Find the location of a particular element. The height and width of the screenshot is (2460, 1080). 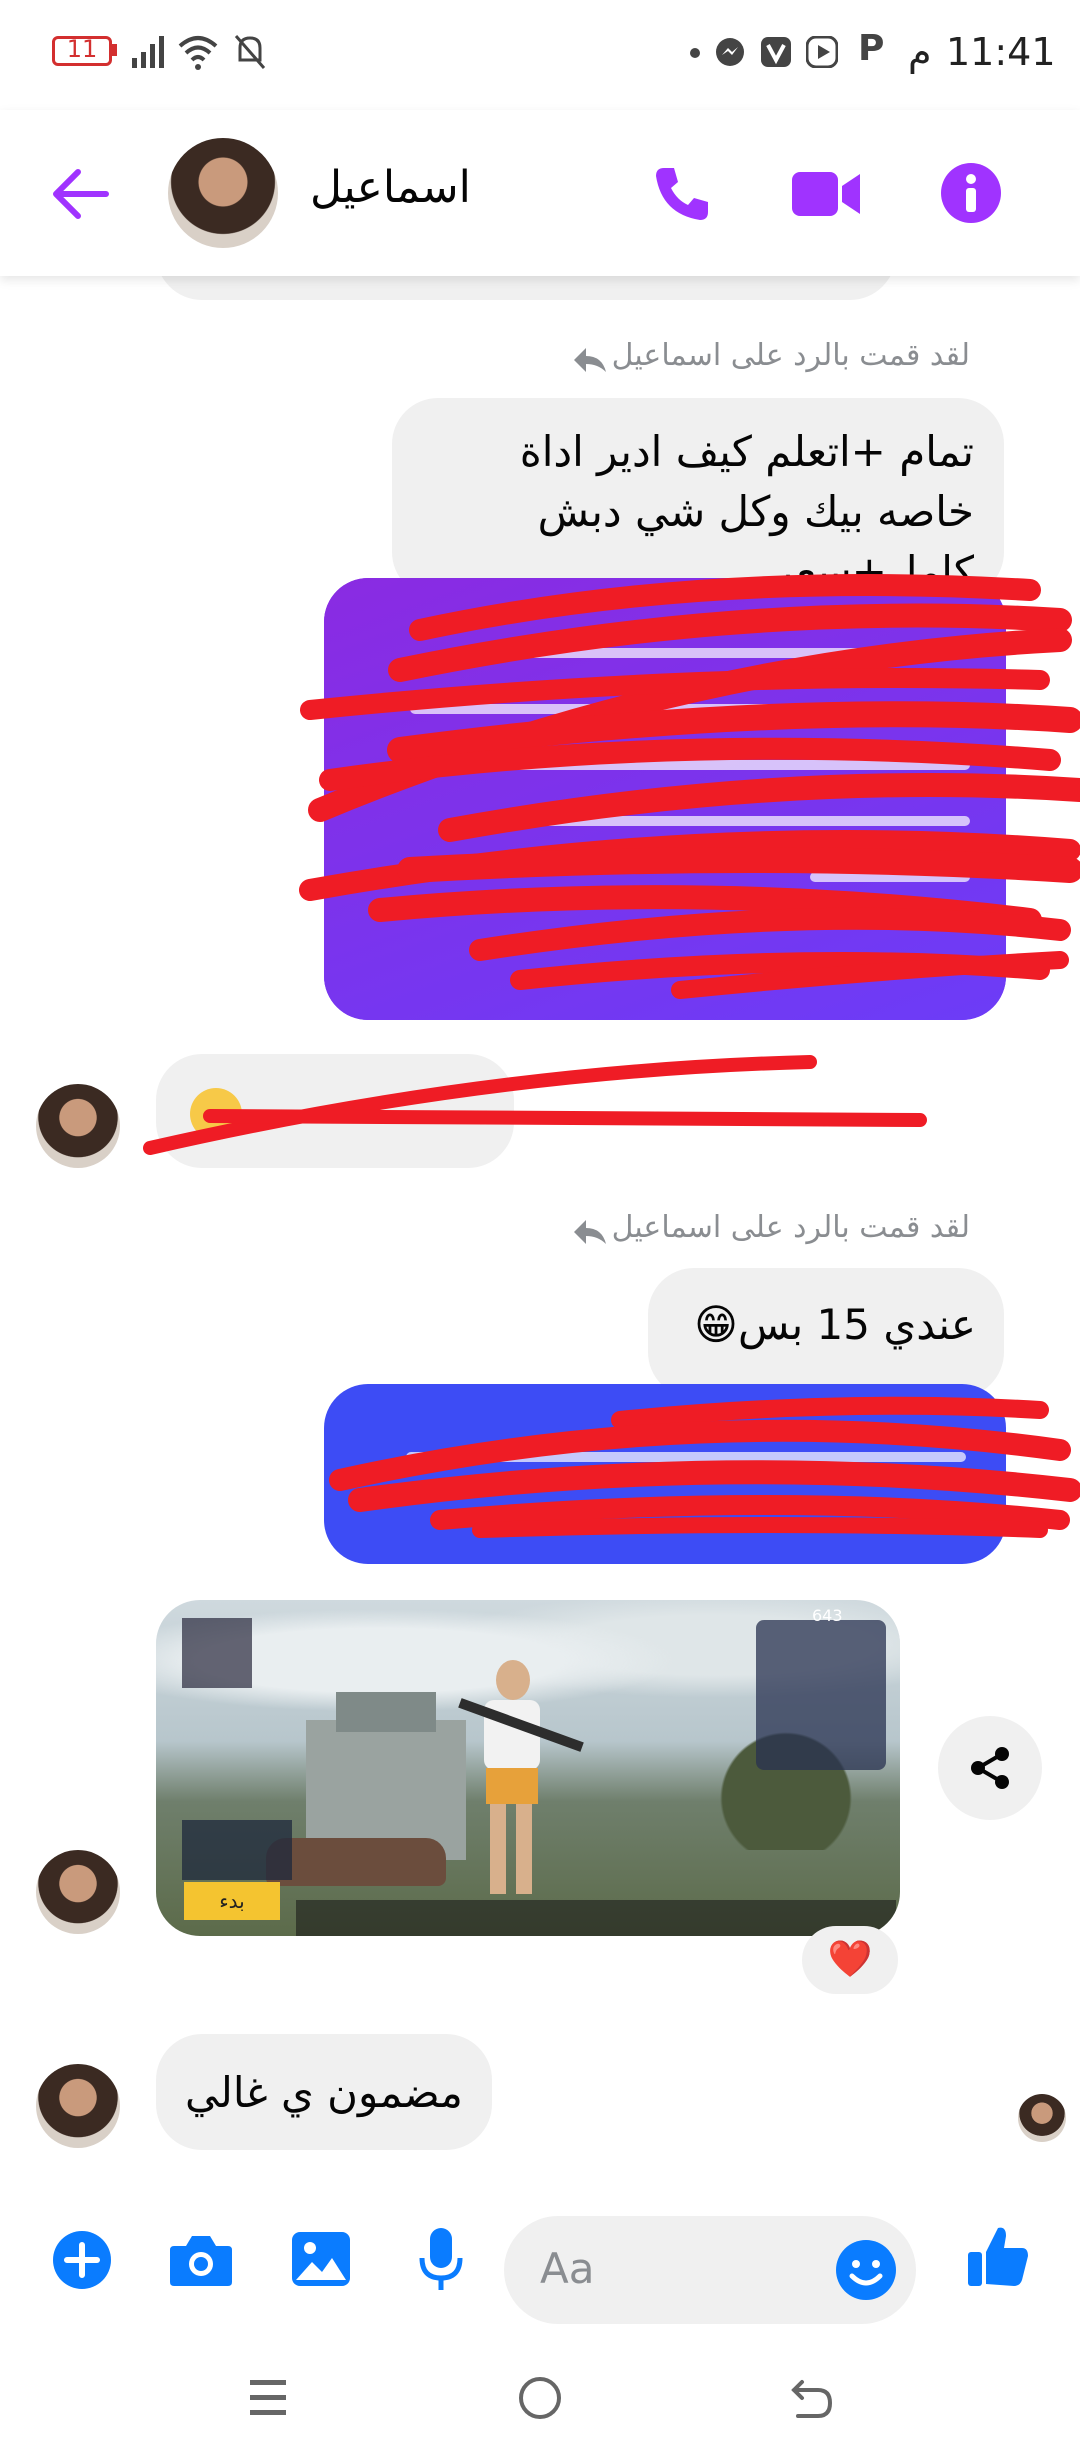

battery-icon: 11 is located at coordinates (82, 50).